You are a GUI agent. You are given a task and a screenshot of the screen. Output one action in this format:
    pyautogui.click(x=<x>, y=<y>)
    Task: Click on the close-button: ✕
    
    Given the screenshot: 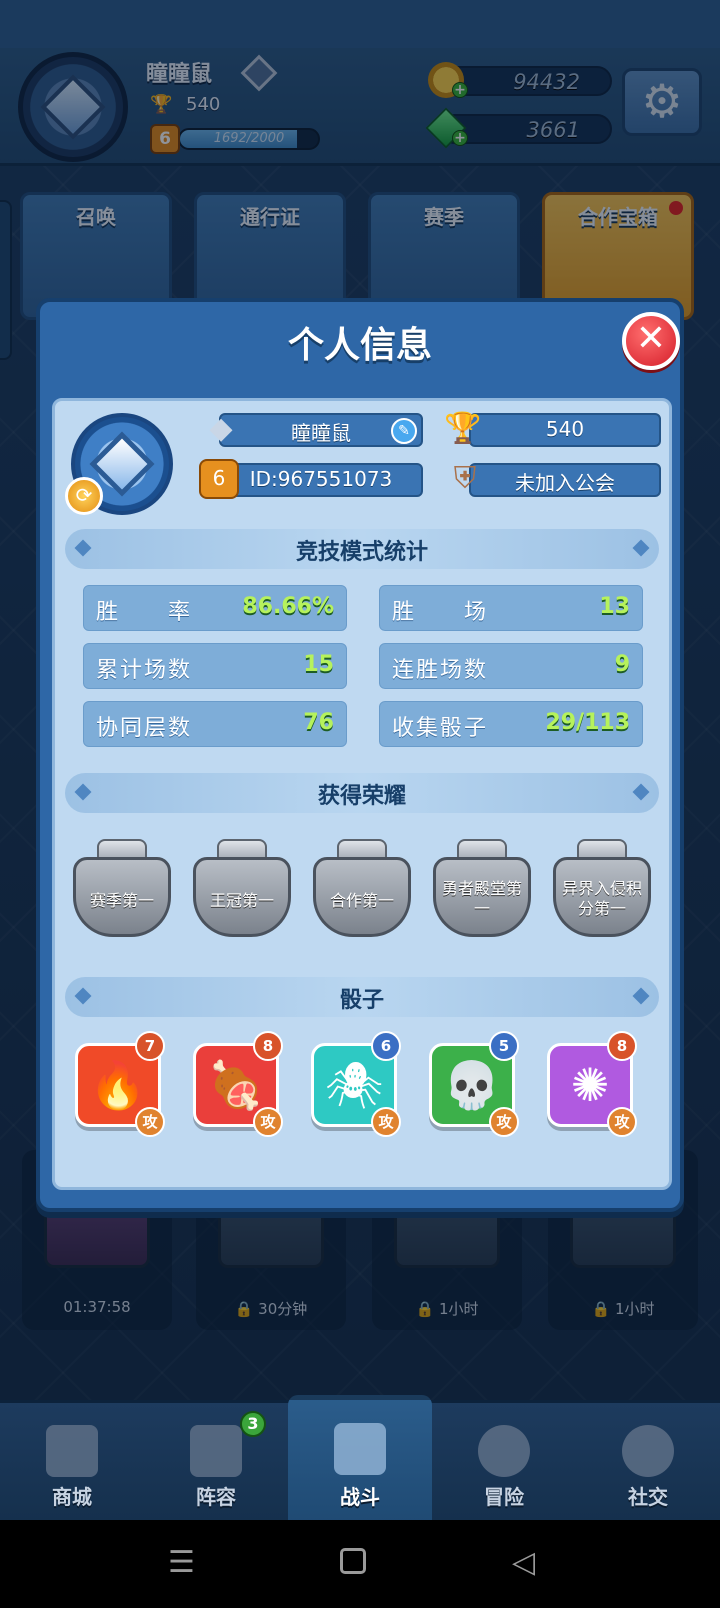 What is the action you would take?
    pyautogui.click(x=651, y=341)
    